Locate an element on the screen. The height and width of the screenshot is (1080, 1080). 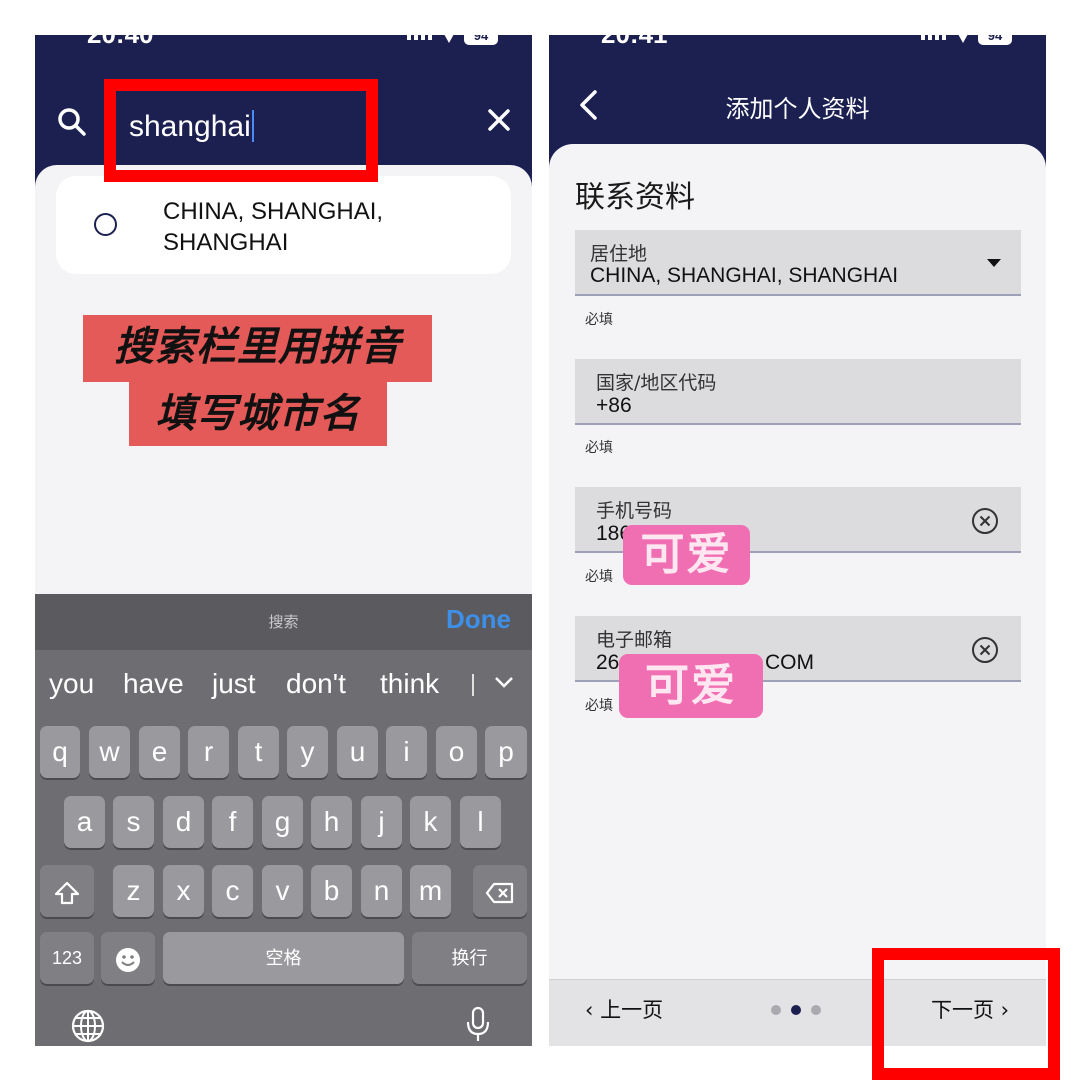
field-value-end: COM is located at coordinates (789, 662).